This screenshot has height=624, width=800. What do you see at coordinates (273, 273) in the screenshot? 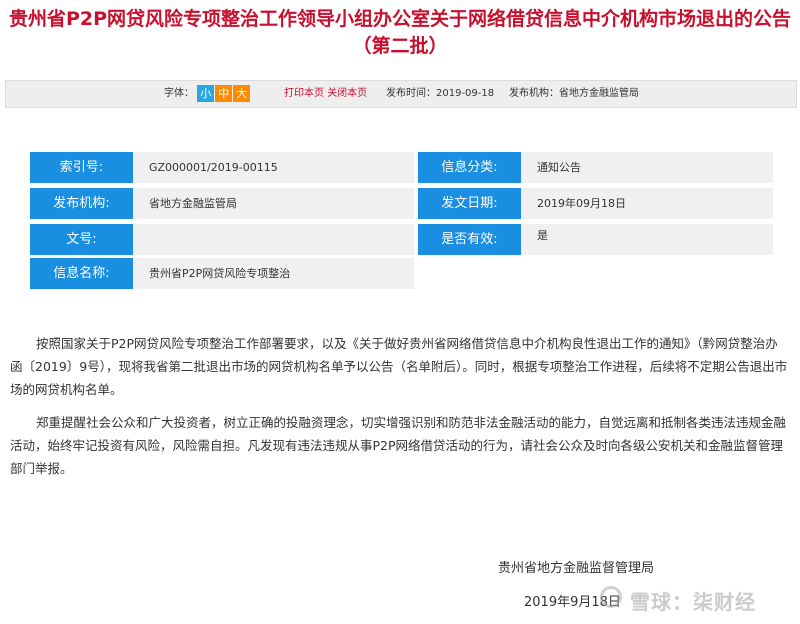
I see `name-value: 贵州省P2P网贷风险专项整治` at bounding box center [273, 273].